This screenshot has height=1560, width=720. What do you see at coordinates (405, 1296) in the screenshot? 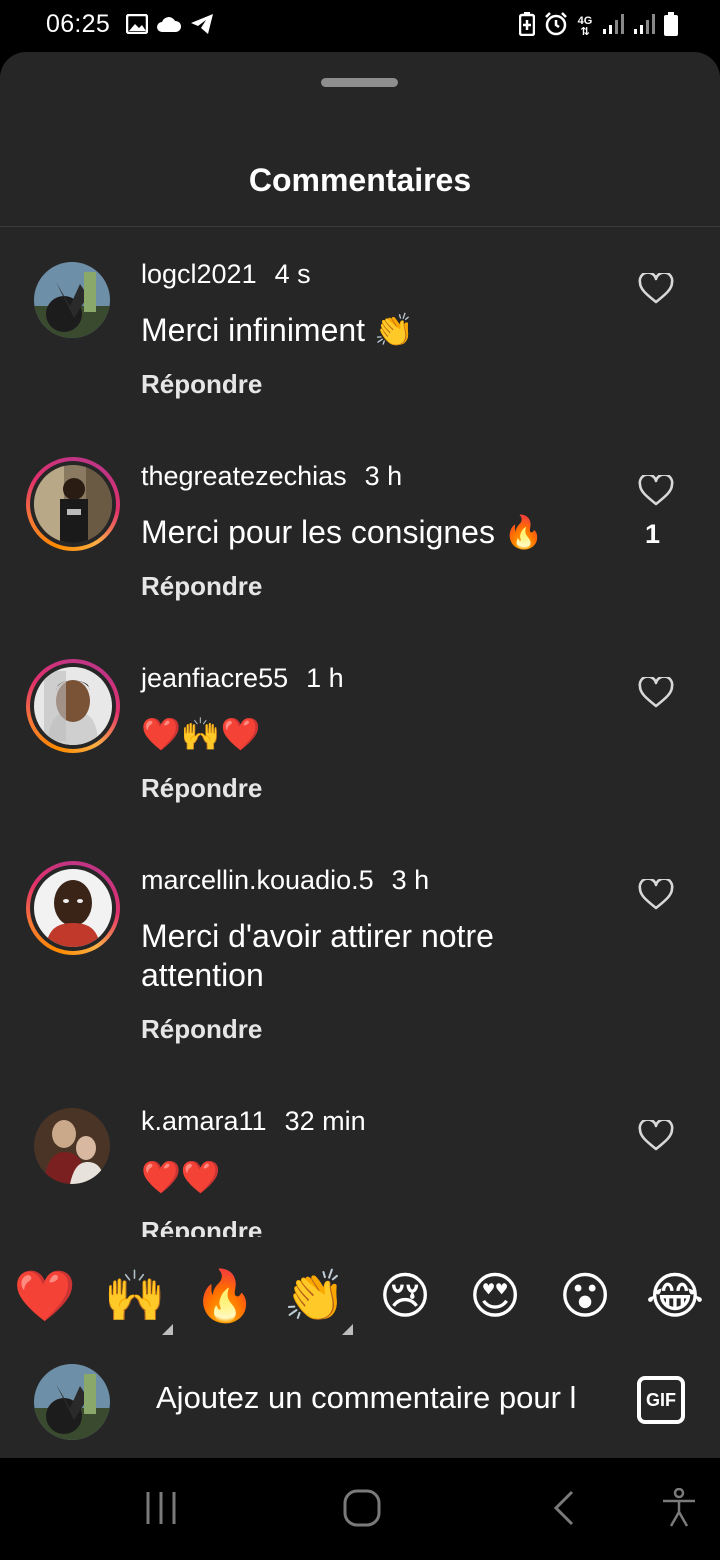
I see `emoji-crying-button: 😢` at bounding box center [405, 1296].